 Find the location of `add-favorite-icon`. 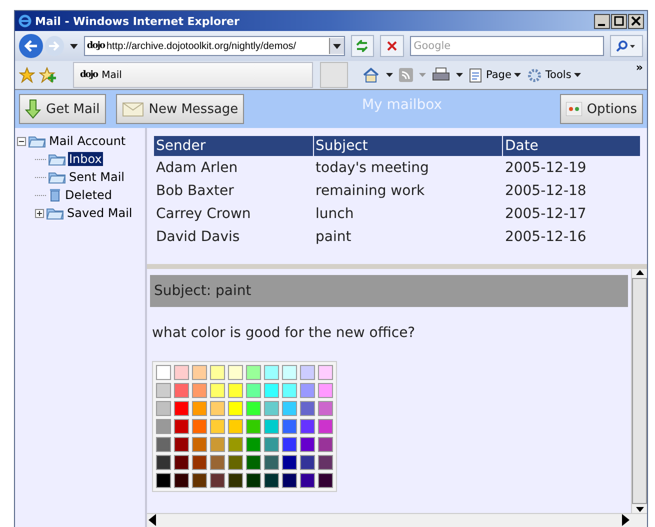

add-favorite-icon is located at coordinates (48, 75).